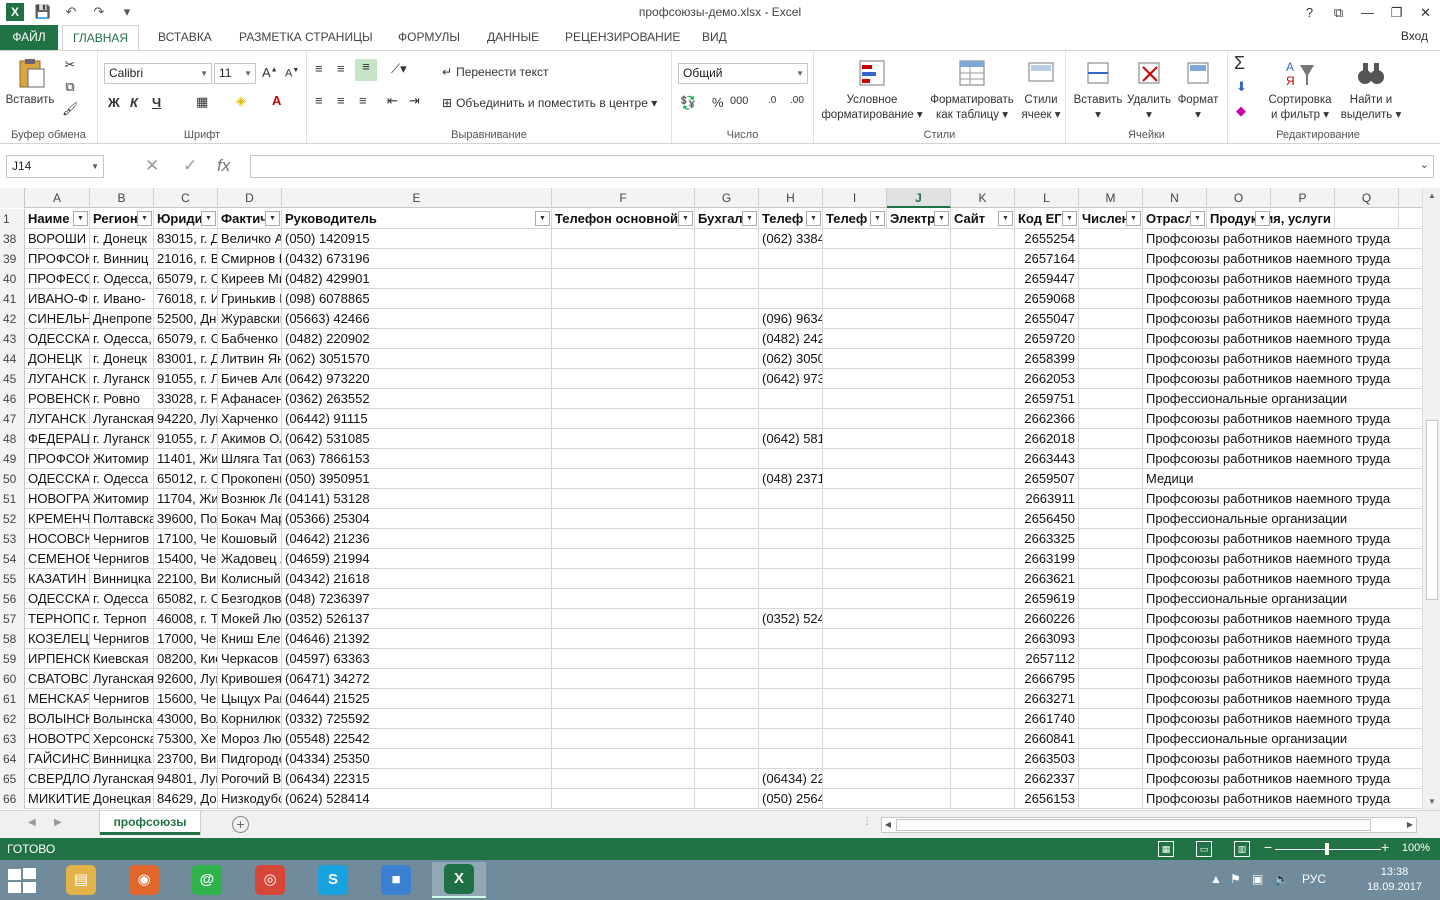 The image size is (1440, 900). I want to click on table-cell: Медици, so click(1271, 479).